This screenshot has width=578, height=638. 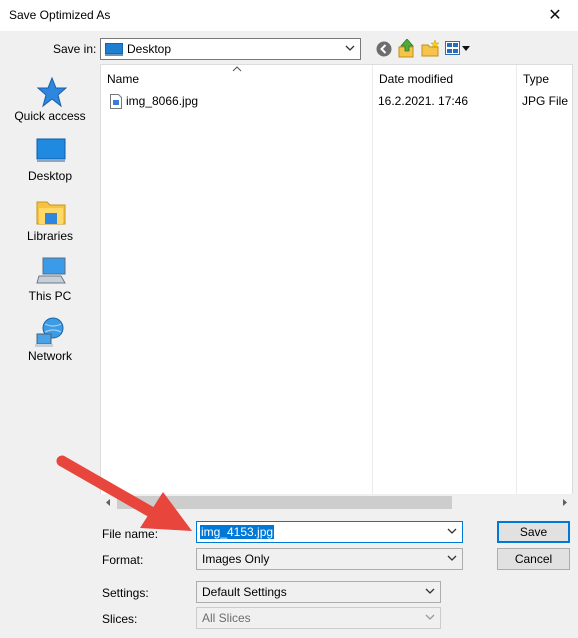 I want to click on file-name-label: File name:, so click(x=130, y=534).